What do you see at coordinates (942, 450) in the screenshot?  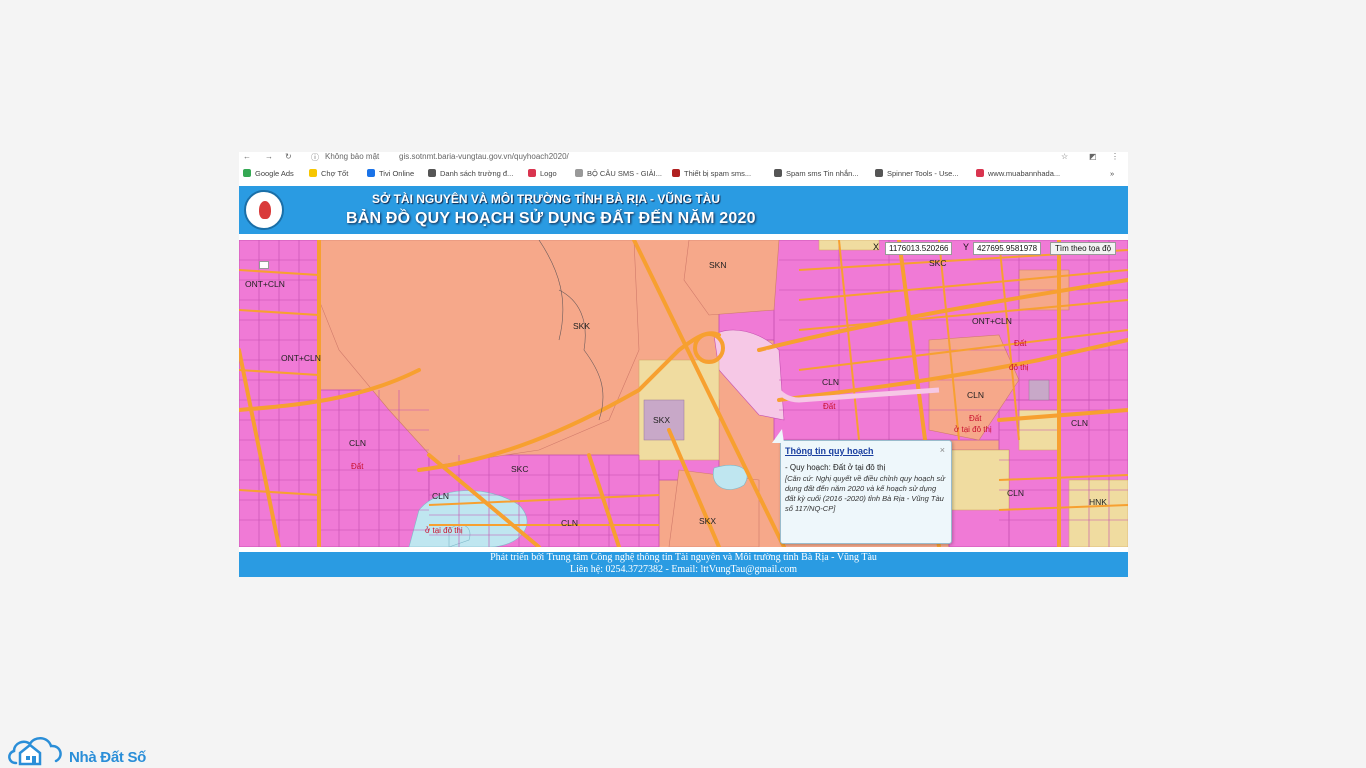 I see `close-icon: ×` at bounding box center [942, 450].